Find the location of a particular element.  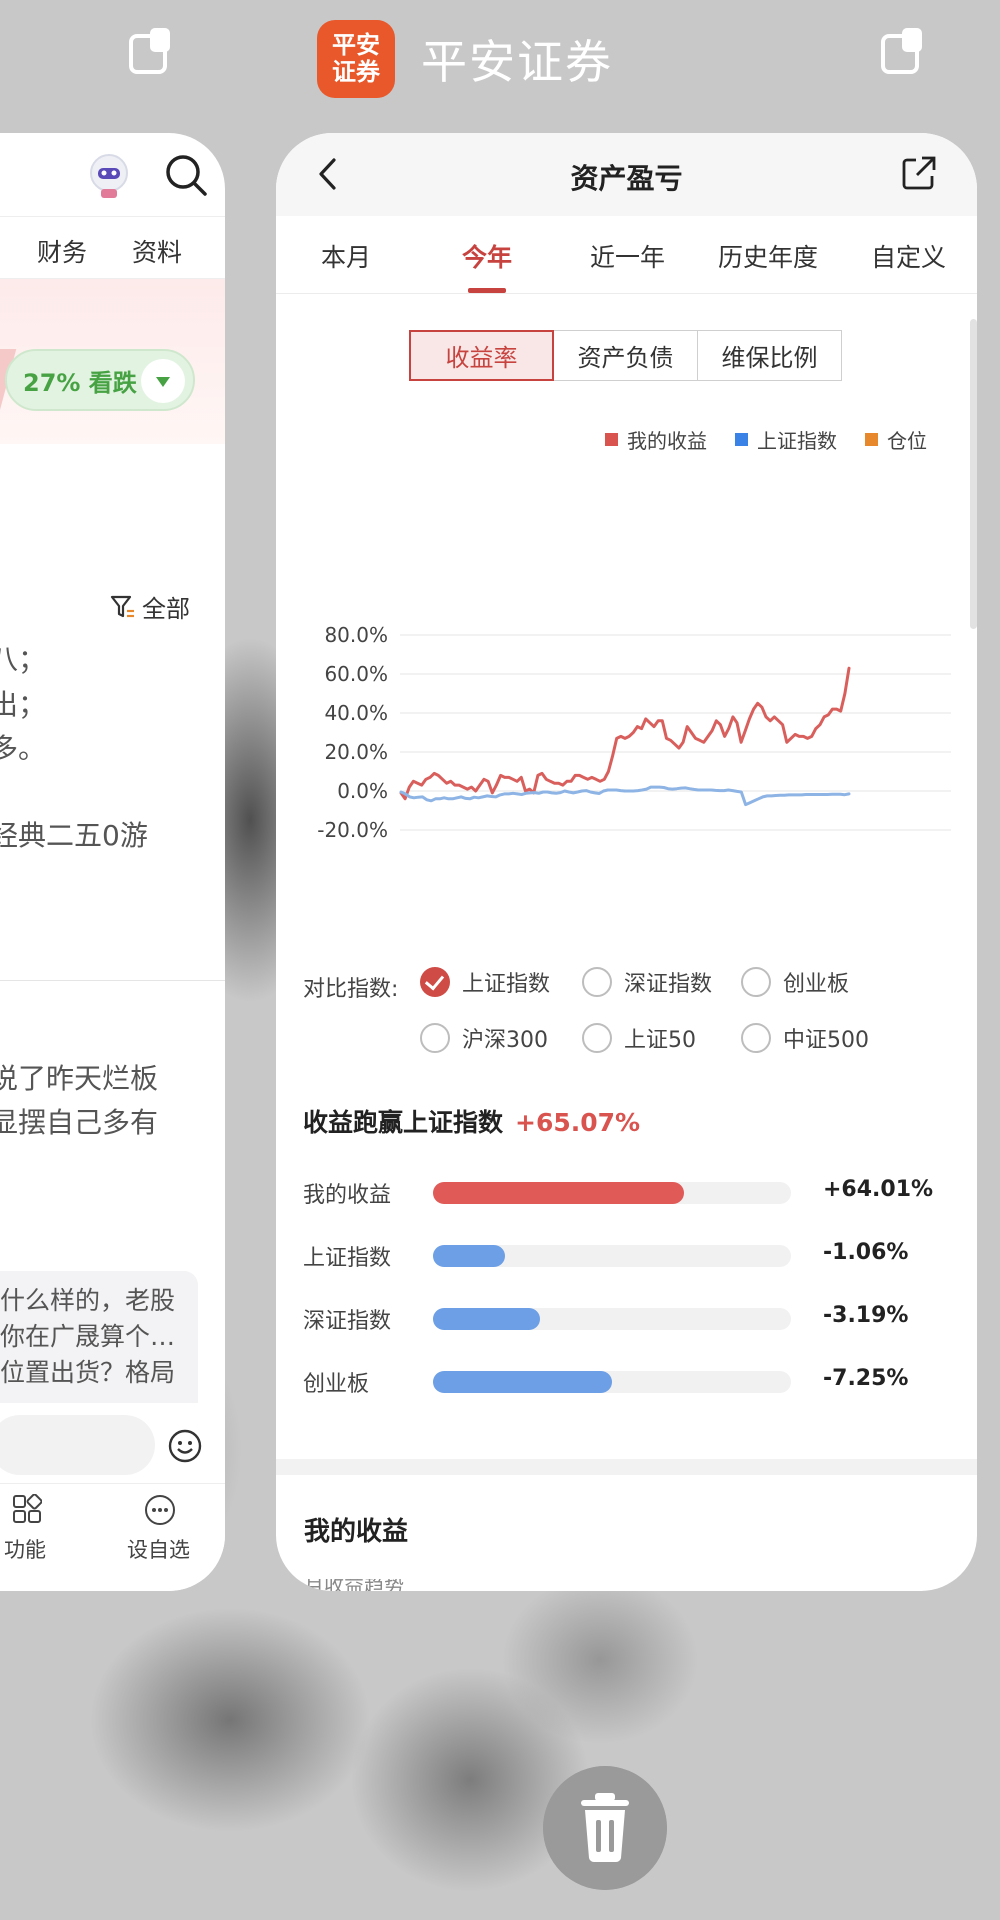

chart-legend: 我的收益 上证指数 仓位 is located at coordinates (766, 439).